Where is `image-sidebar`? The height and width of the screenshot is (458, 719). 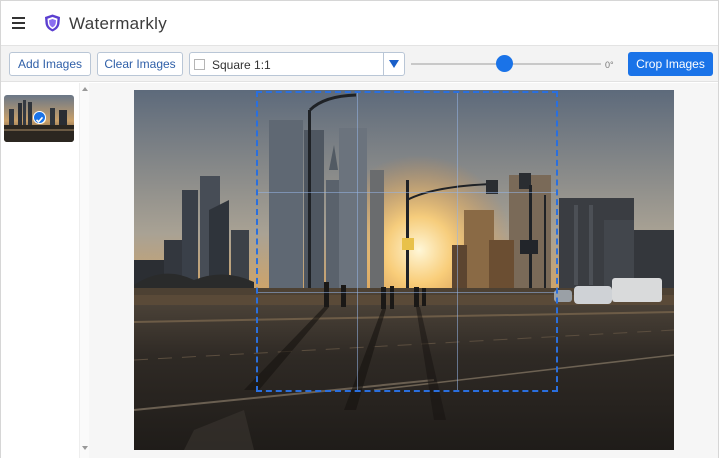 image-sidebar is located at coordinates (45, 270).